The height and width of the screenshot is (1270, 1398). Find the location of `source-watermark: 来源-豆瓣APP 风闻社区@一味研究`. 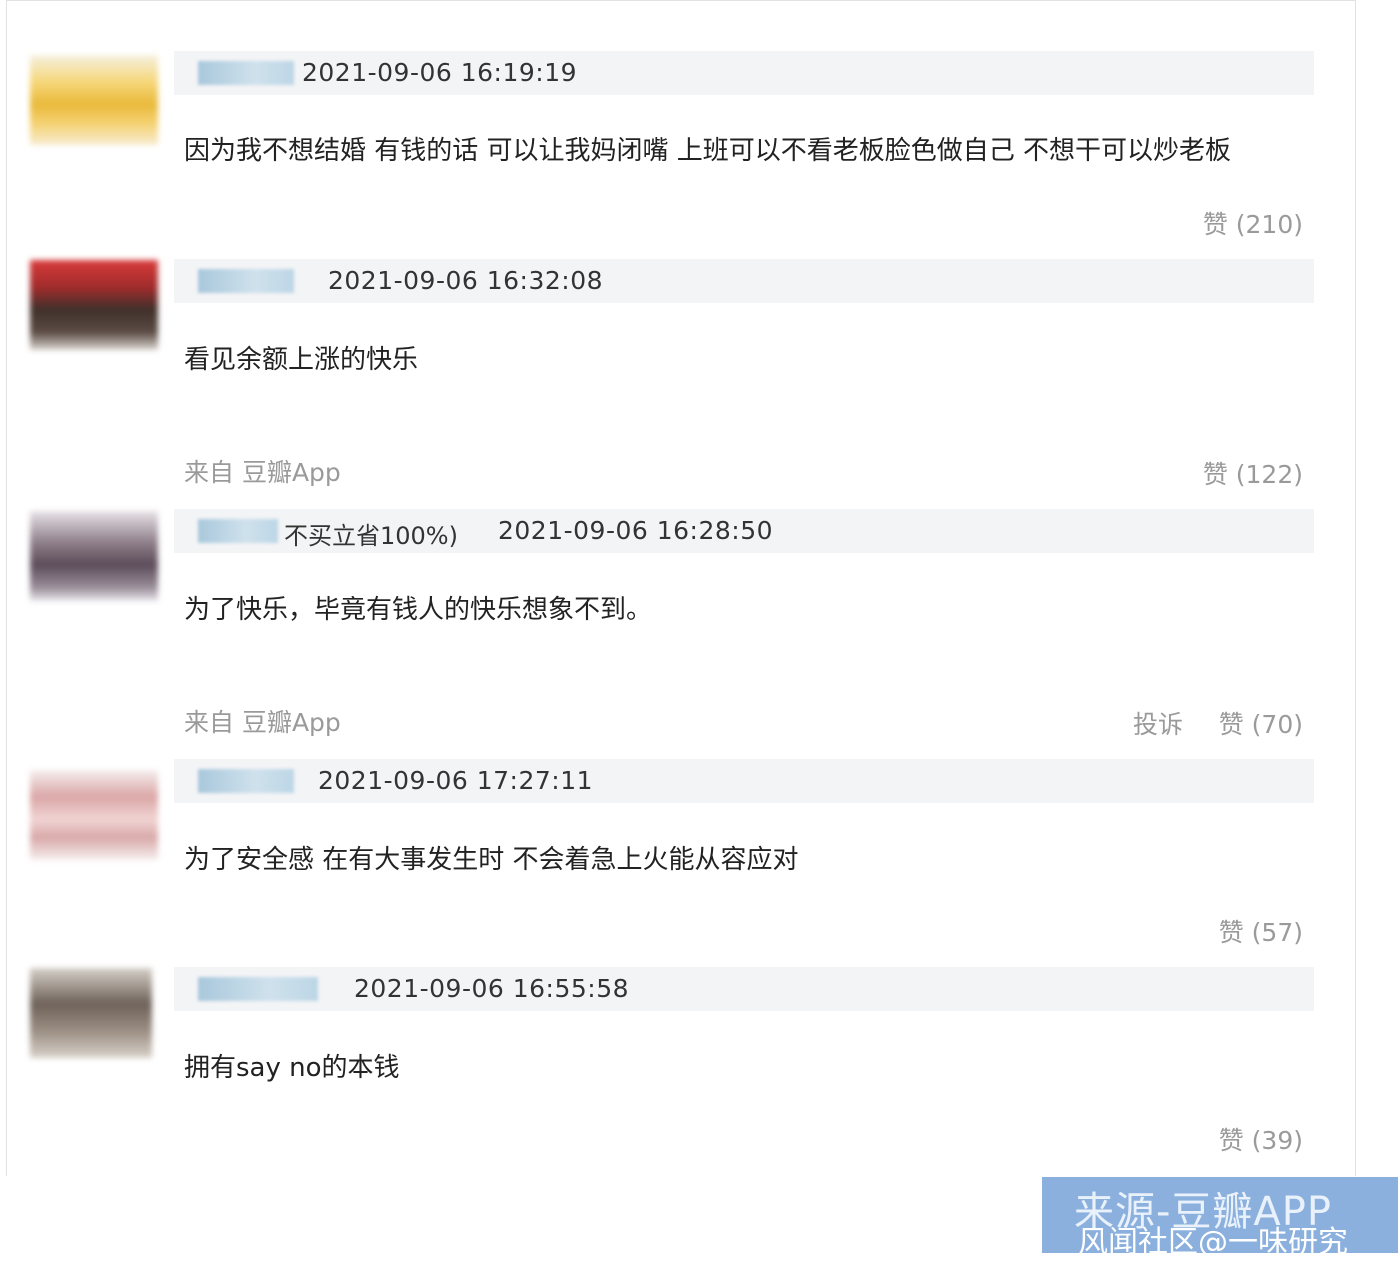

source-watermark: 来源-豆瓣APP 风闻社区@一味研究 is located at coordinates (1220, 1215).